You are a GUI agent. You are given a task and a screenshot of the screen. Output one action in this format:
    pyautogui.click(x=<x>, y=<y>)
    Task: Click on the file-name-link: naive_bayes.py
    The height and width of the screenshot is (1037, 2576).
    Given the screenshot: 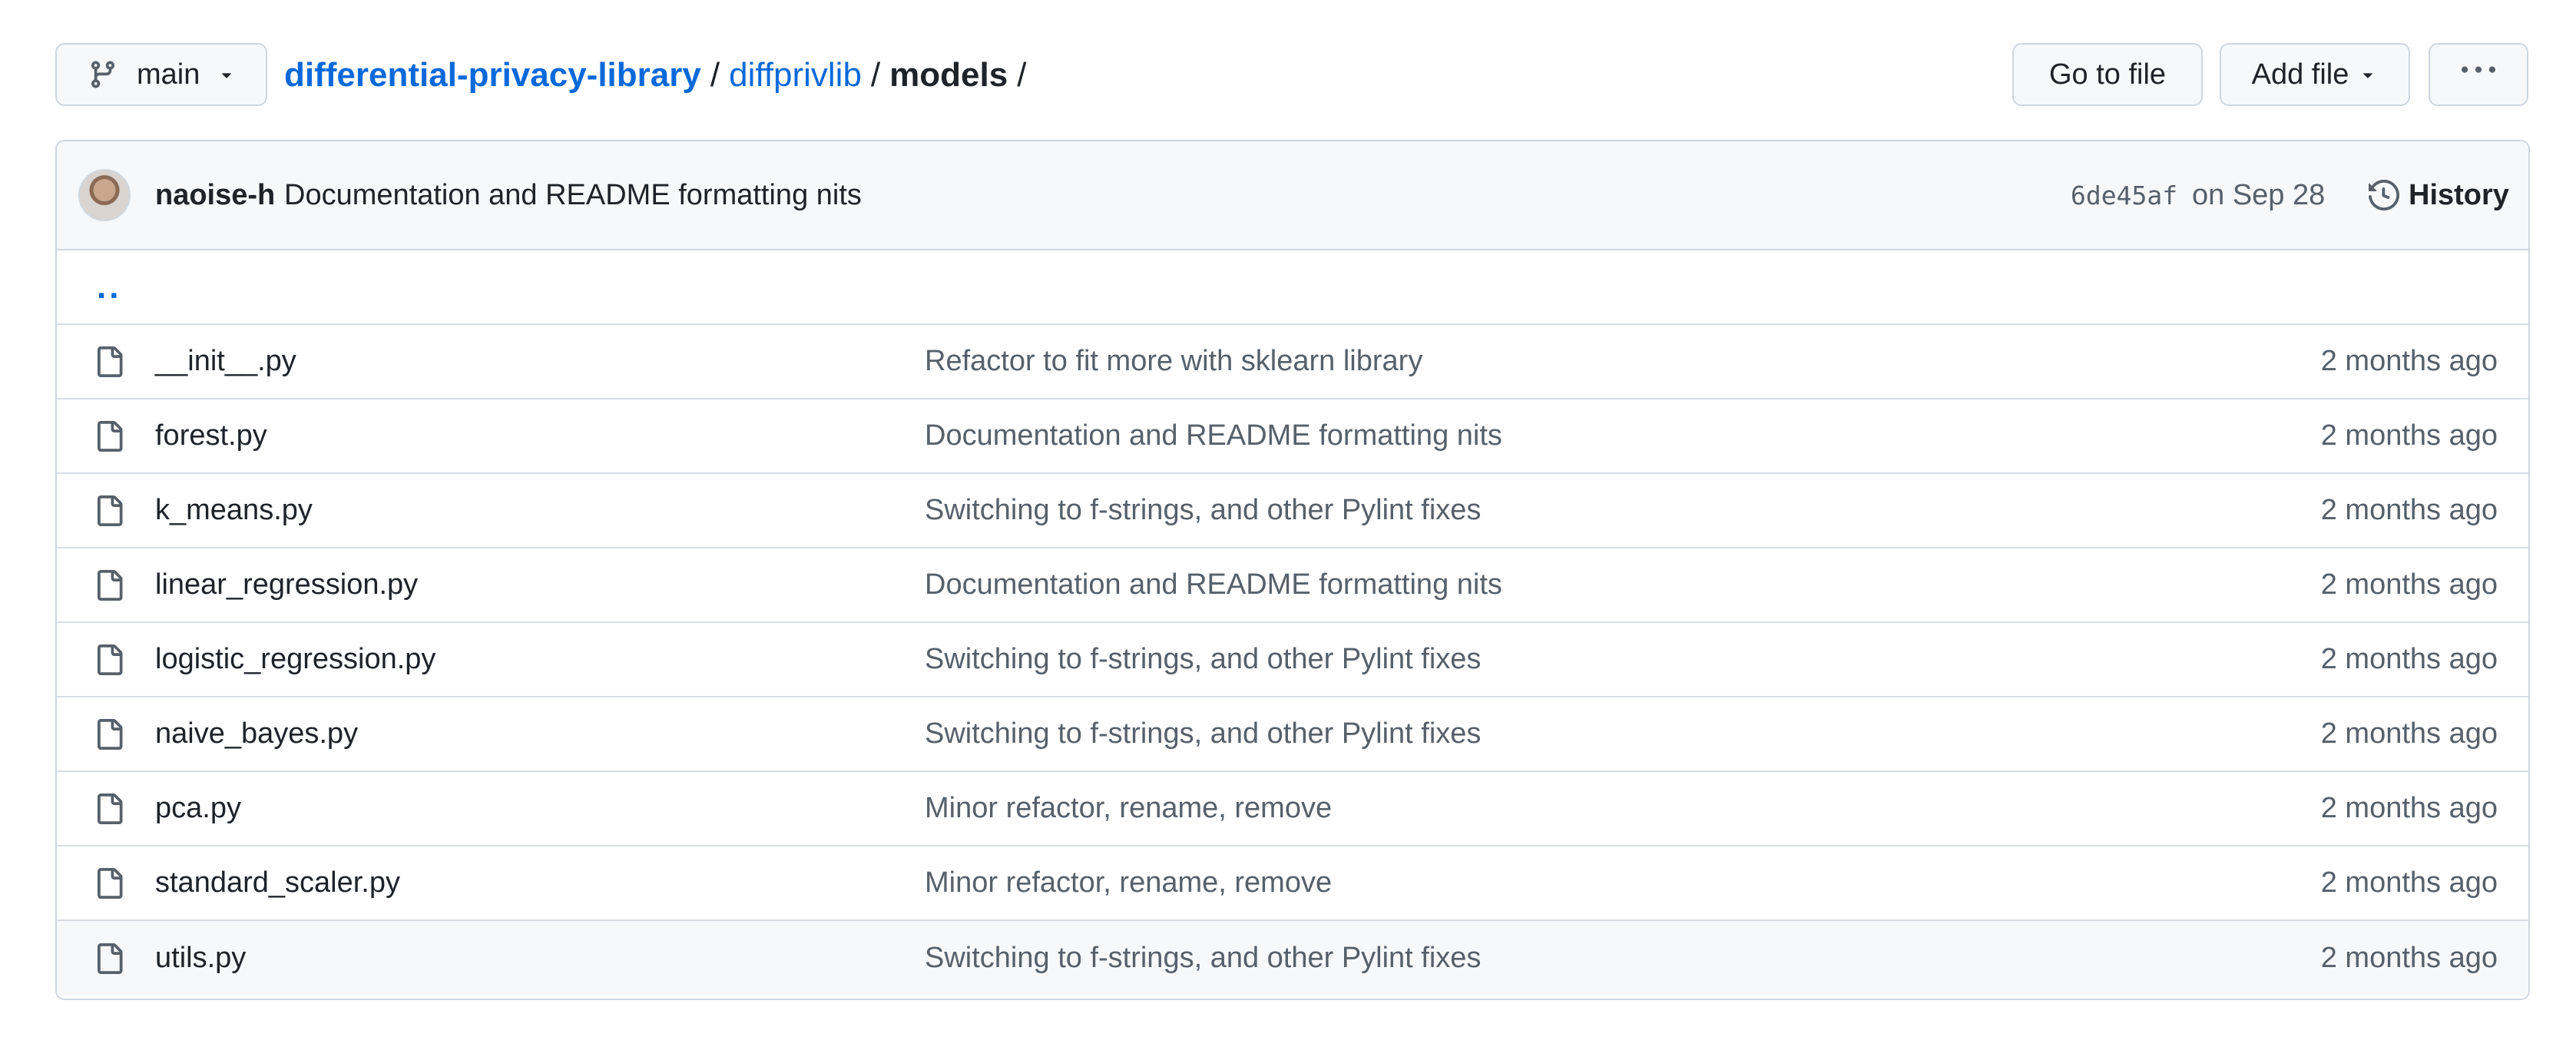 What is the action you would take?
    pyautogui.click(x=256, y=733)
    